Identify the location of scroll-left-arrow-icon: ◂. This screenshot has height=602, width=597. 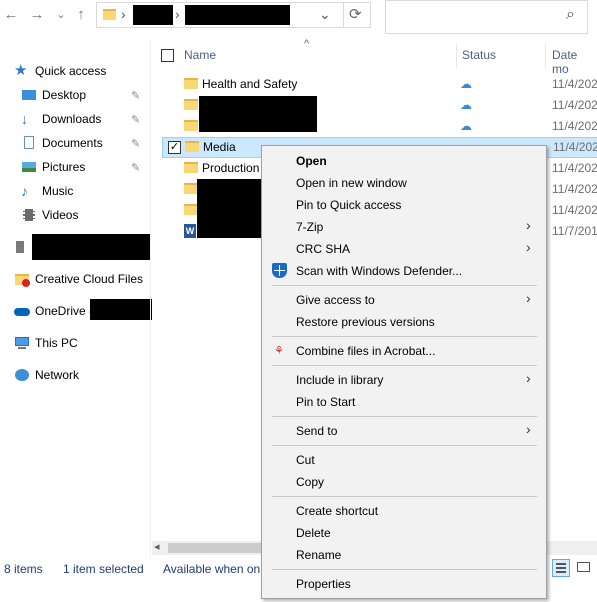
(157, 546).